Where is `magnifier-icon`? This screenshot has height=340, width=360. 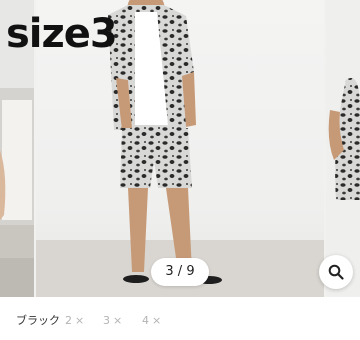 magnifier-icon is located at coordinates (336, 272).